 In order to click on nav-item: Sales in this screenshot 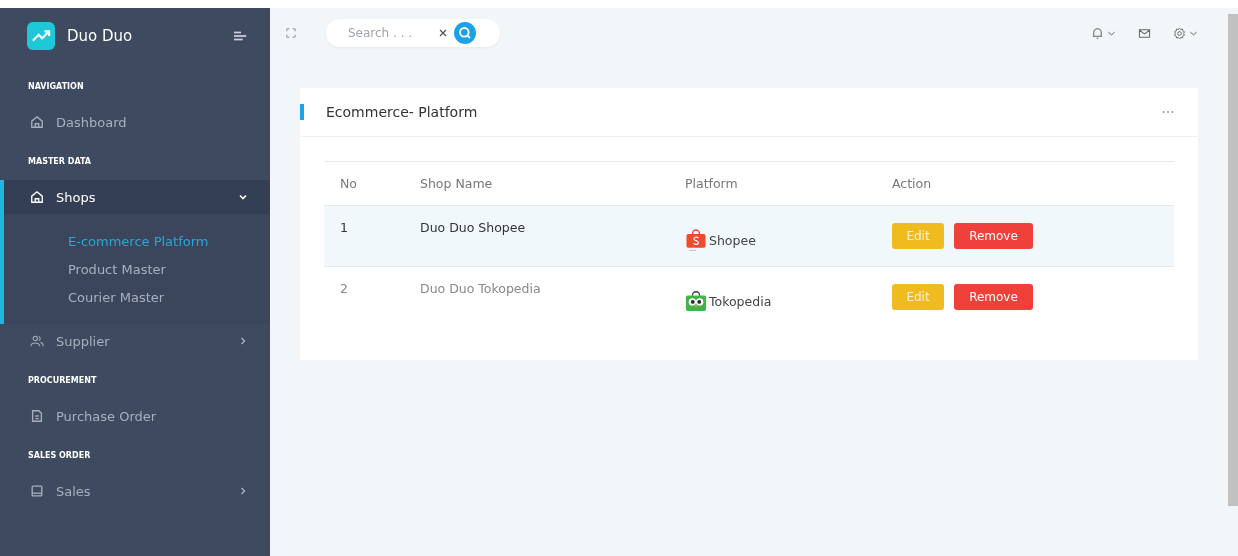, I will do `click(135, 491)`.